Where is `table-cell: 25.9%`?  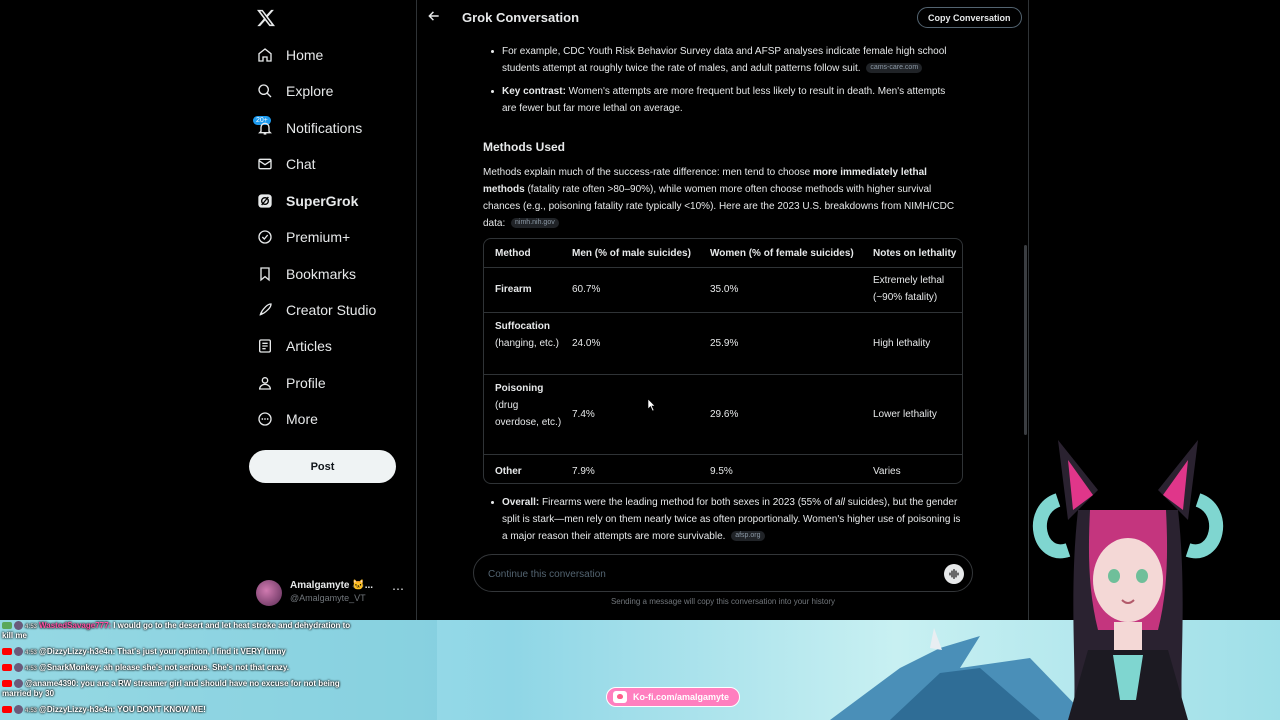
table-cell: 25.9% is located at coordinates (724, 343).